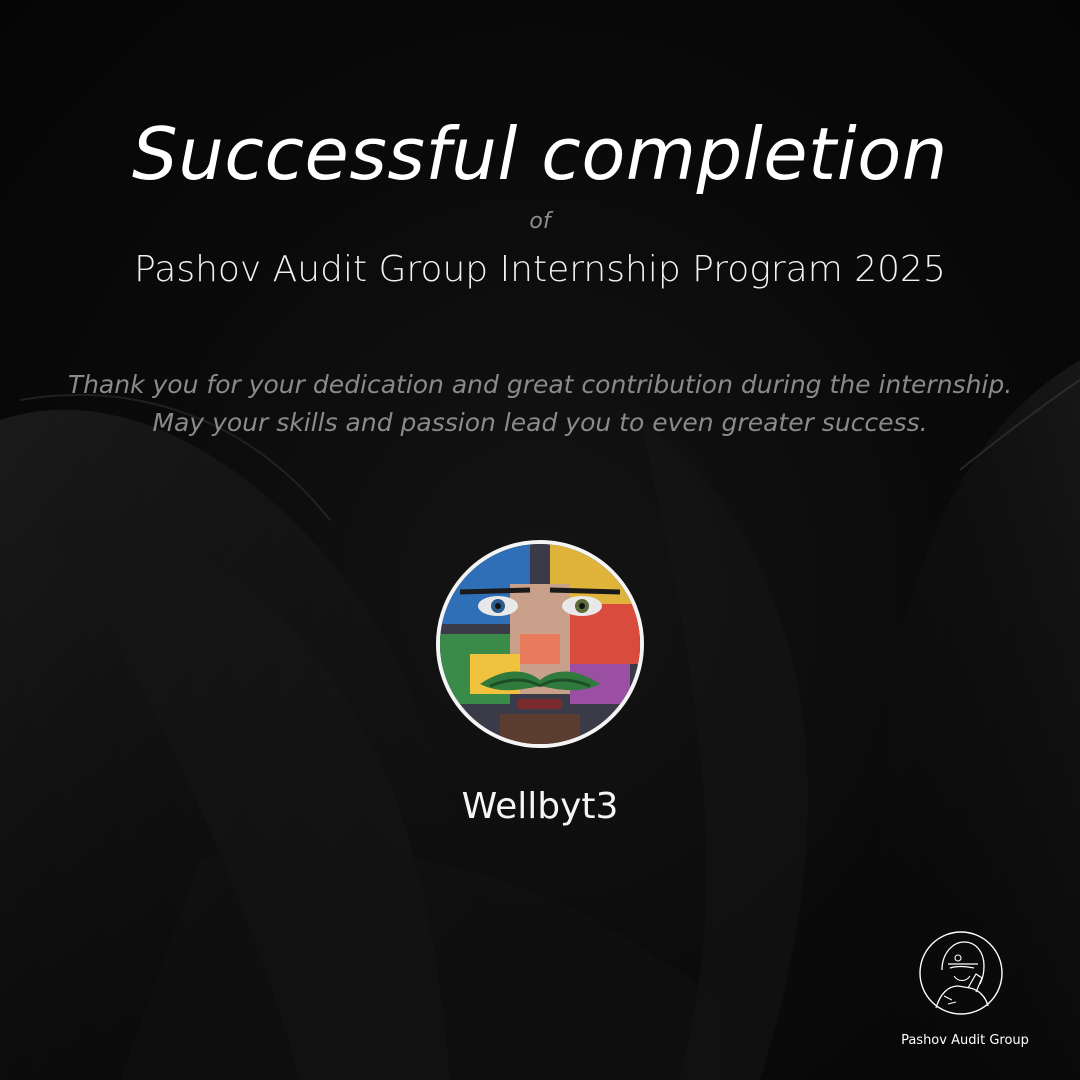 Image resolution: width=1080 pixels, height=1080 pixels. I want to click on of-connector-text: of, so click(540, 221).